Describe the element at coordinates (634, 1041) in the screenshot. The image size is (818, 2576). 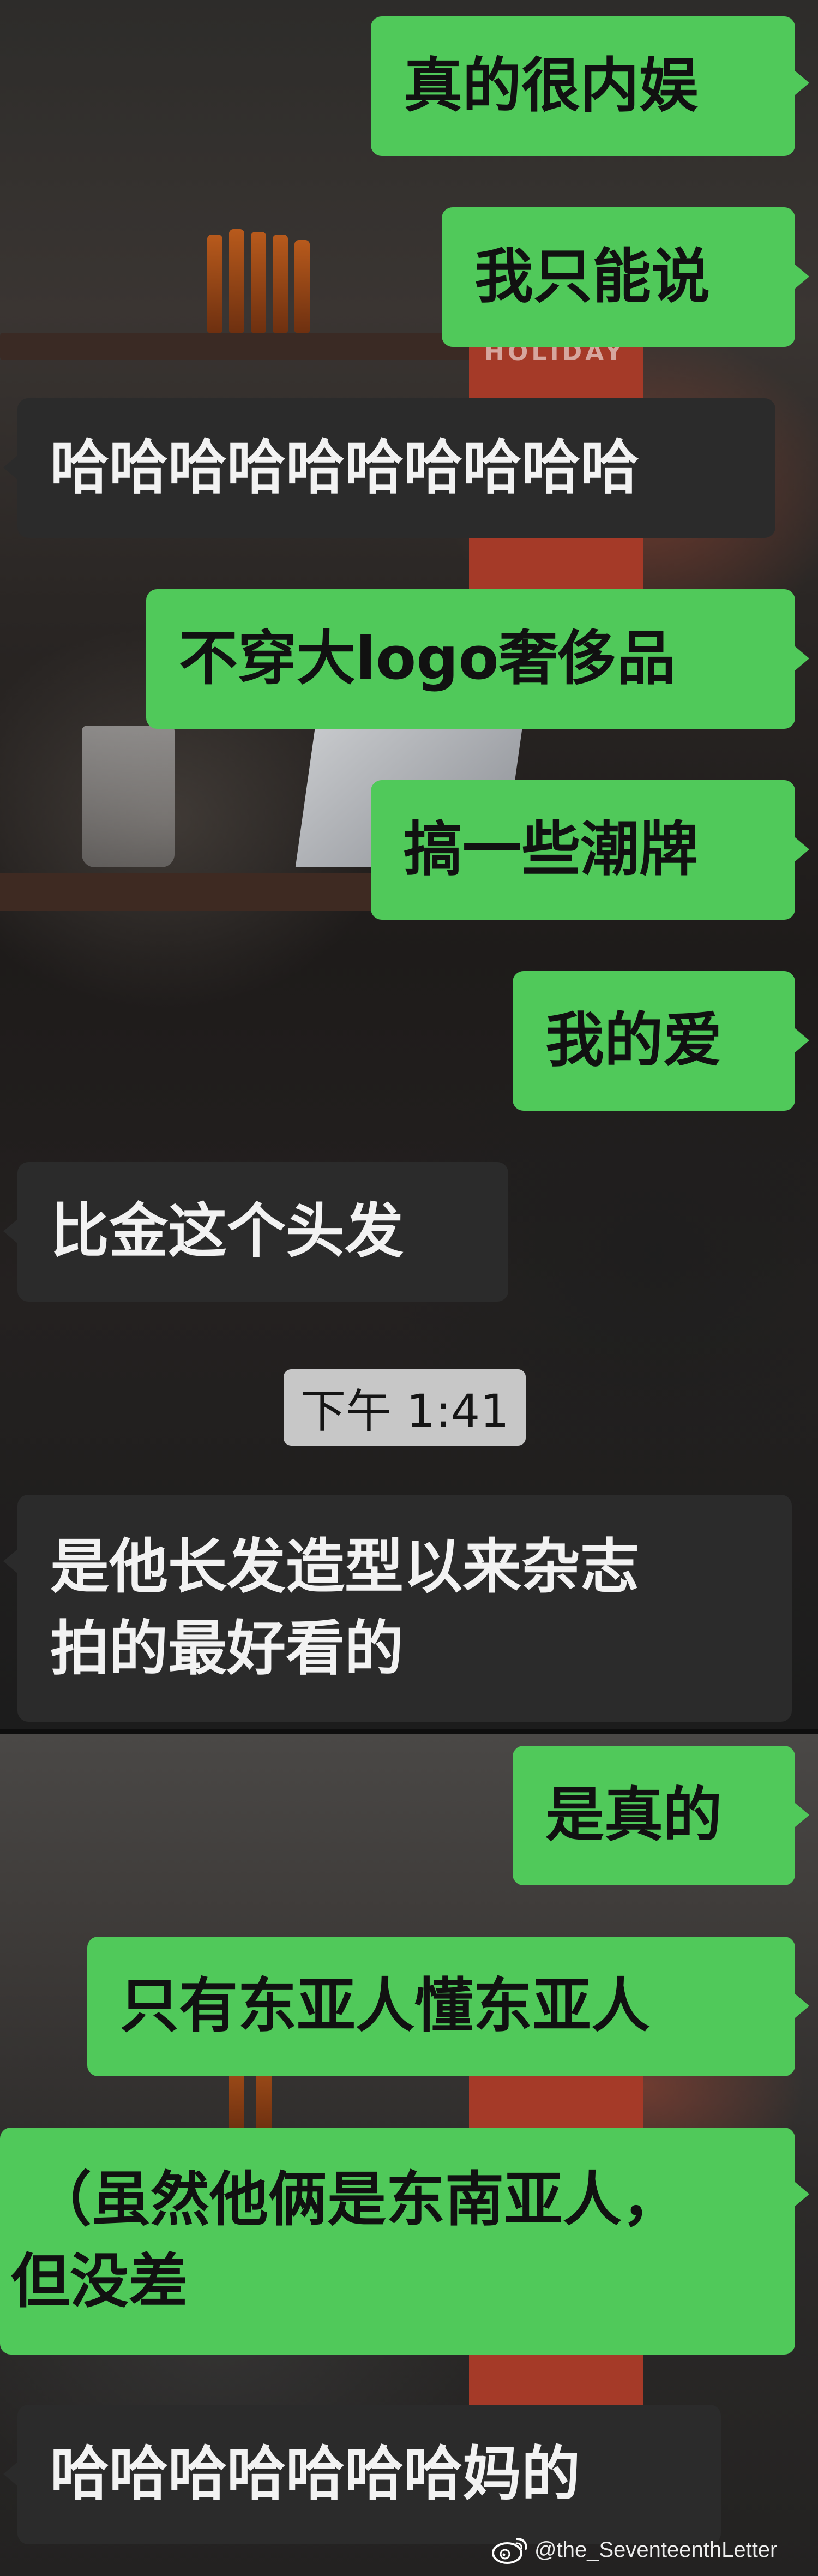
I see `message-text: 我的爱` at that location.